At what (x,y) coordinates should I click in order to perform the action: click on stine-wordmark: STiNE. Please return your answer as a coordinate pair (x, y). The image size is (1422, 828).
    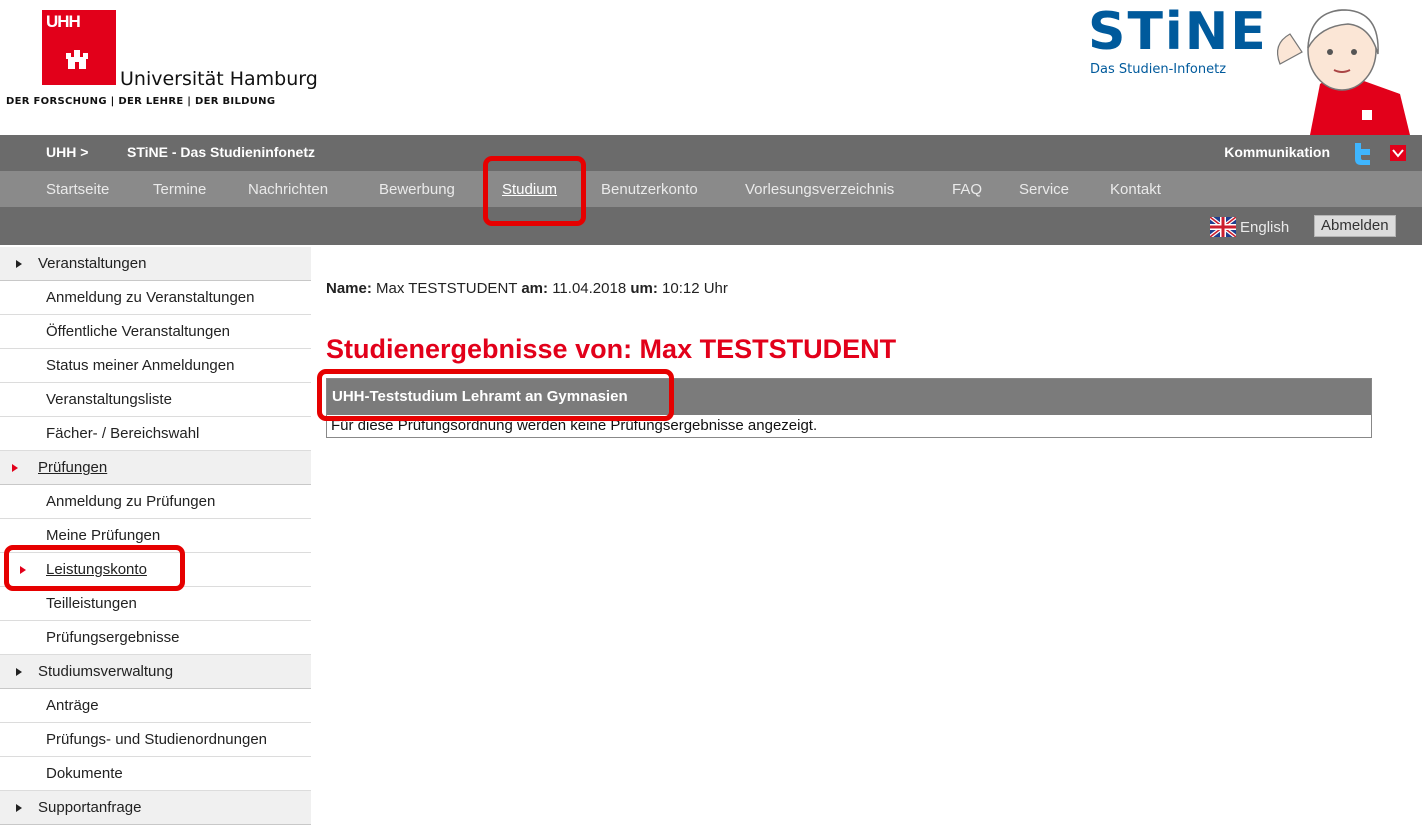
    Looking at the image, I should click on (1178, 32).